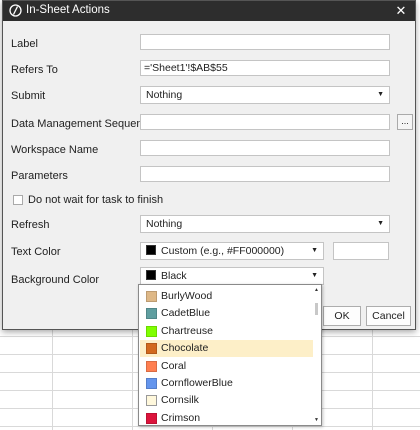 This screenshot has width=420, height=430. Describe the element at coordinates (226, 349) in the screenshot. I see `dropdown-item: Chocolate` at that location.